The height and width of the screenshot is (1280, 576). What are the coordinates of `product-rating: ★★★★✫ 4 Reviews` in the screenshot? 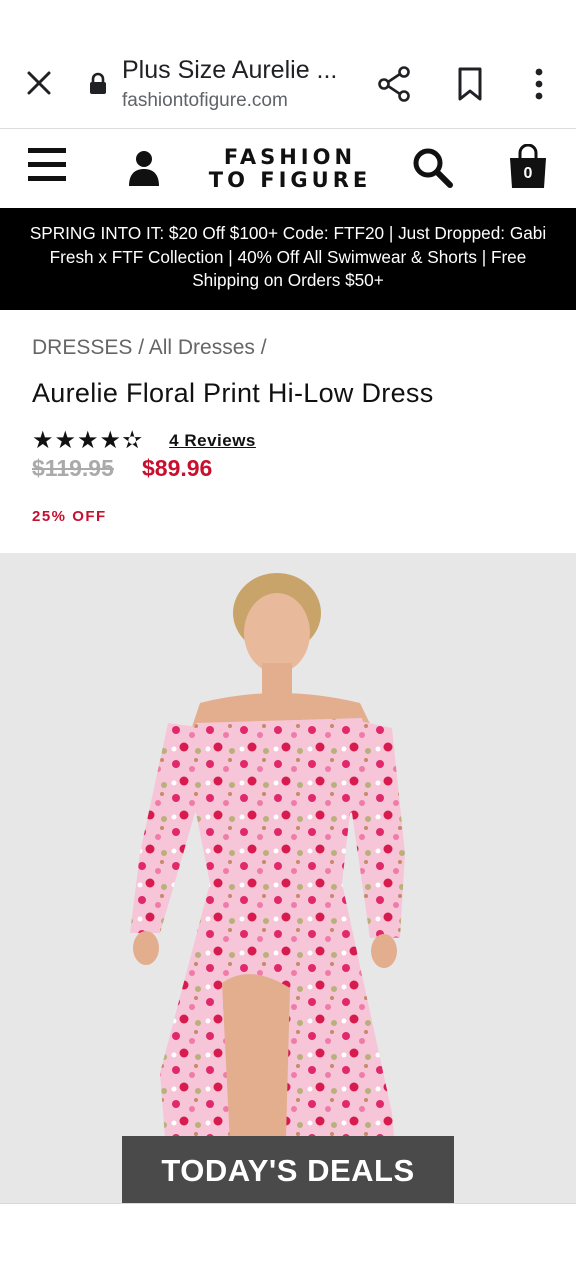 It's located at (144, 440).